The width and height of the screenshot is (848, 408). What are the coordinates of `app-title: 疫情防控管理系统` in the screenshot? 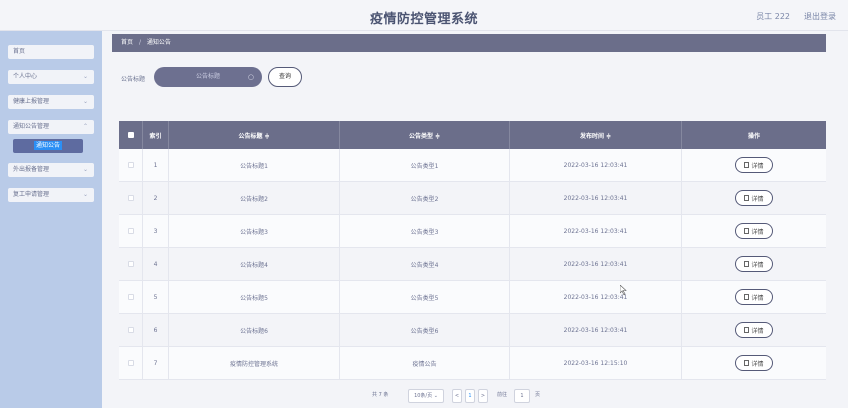 It's located at (423, 19).